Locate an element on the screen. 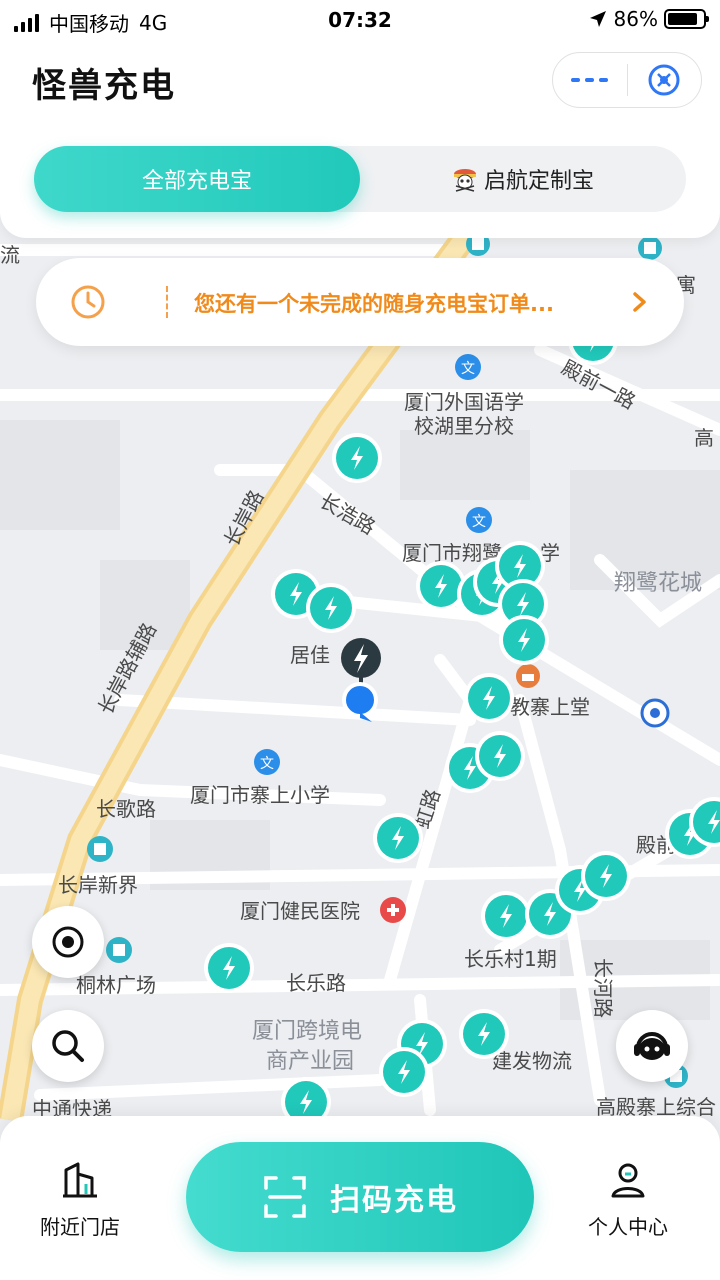 The height and width of the screenshot is (1280, 720). building-icon is located at coordinates (80, 1180).